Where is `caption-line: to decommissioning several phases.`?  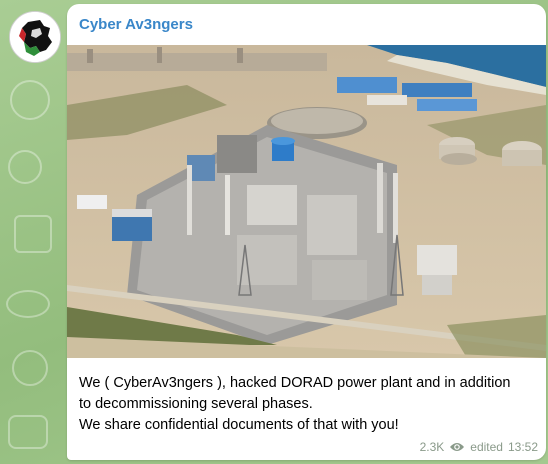 caption-line: to decommissioning several phases. is located at coordinates (196, 404).